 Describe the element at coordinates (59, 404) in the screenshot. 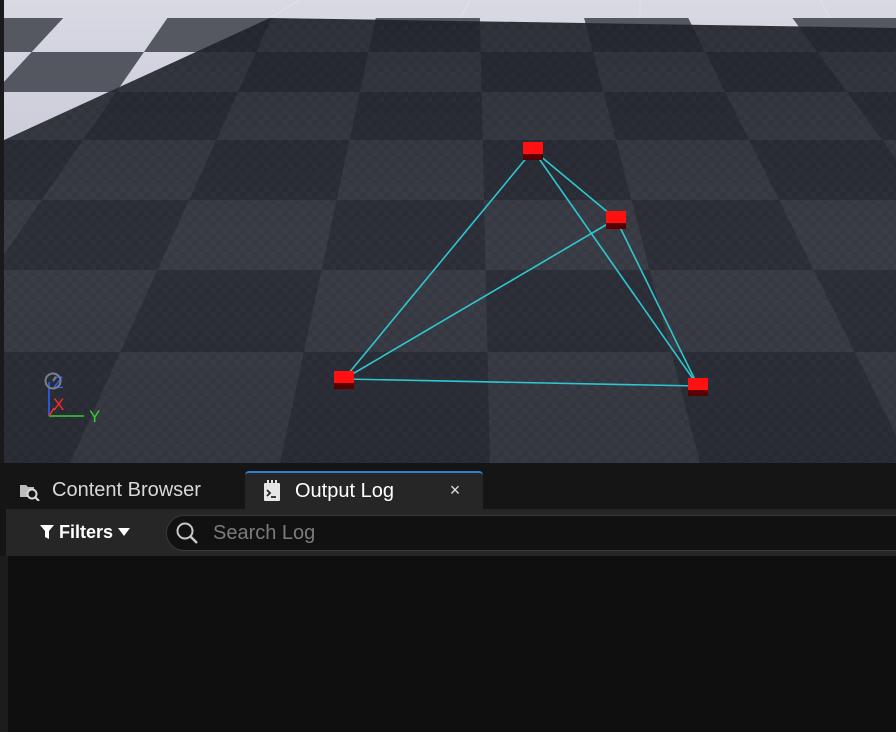

I see `axis-x-label: X` at that location.